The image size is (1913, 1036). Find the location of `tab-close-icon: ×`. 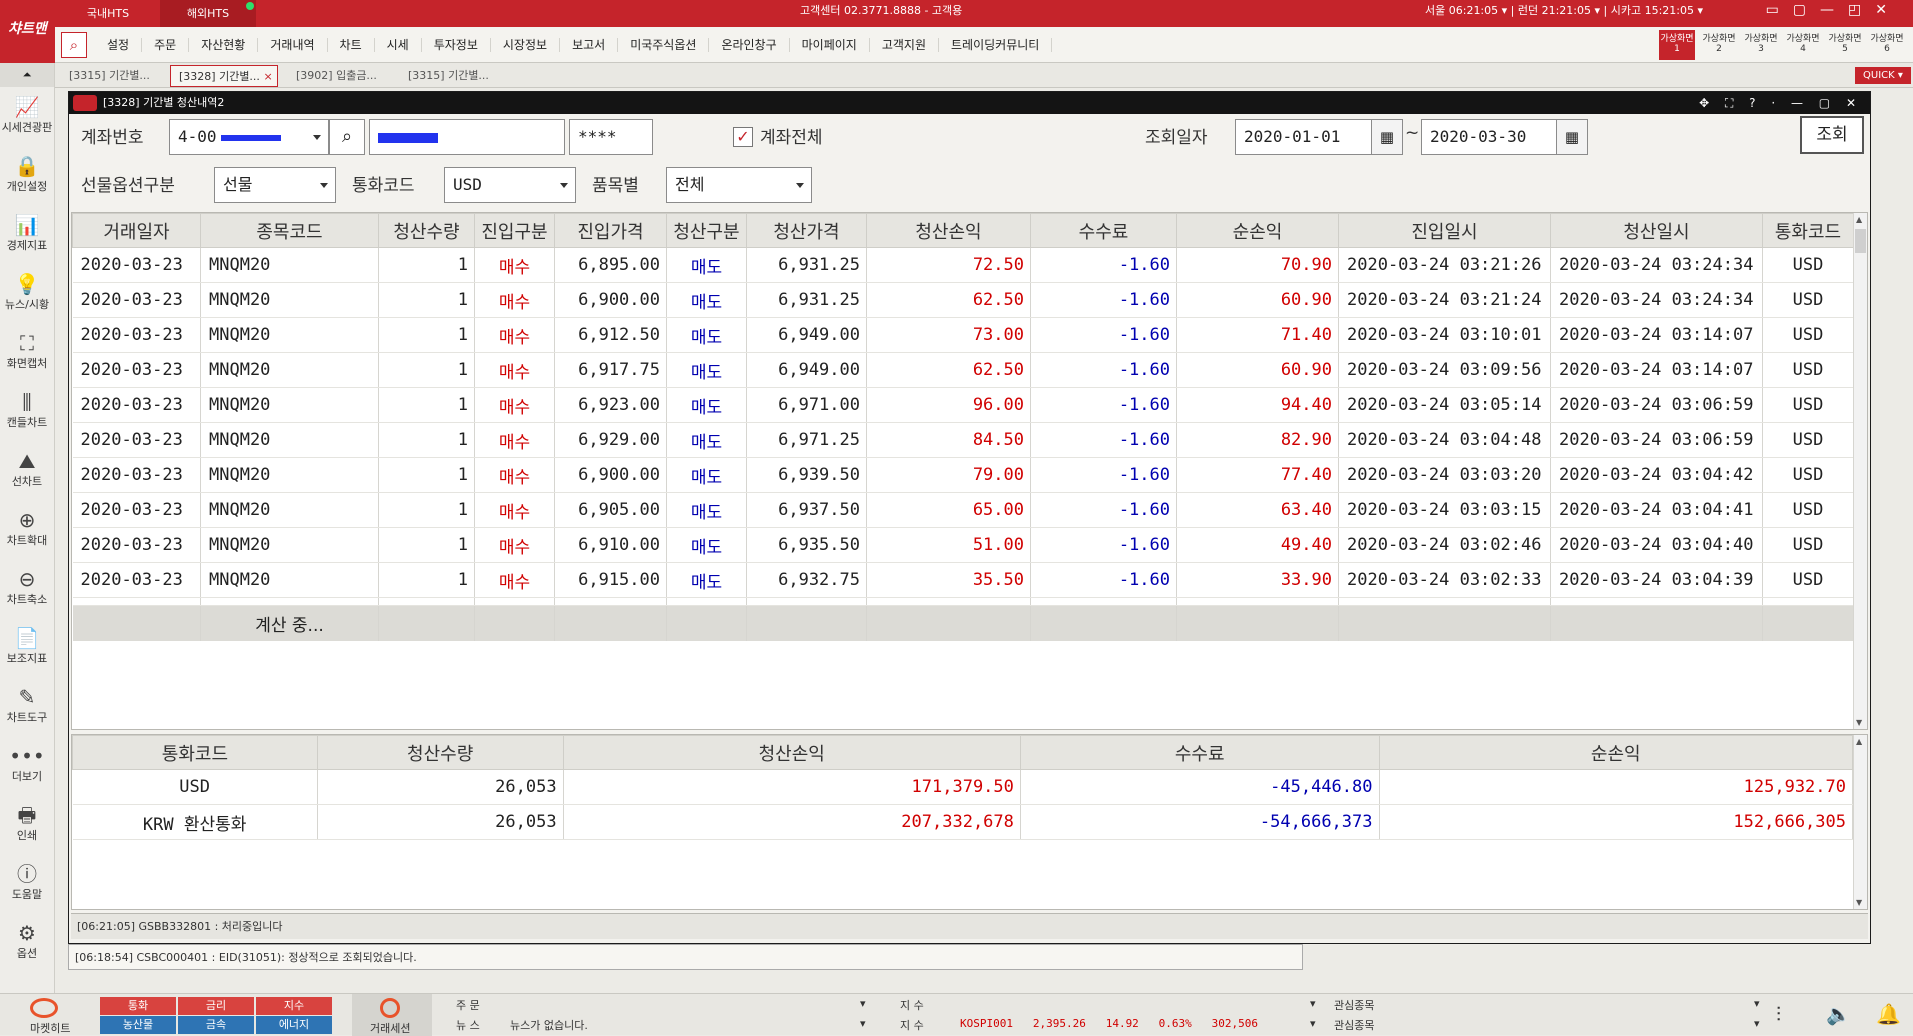

tab-close-icon: × is located at coordinates (267, 76).